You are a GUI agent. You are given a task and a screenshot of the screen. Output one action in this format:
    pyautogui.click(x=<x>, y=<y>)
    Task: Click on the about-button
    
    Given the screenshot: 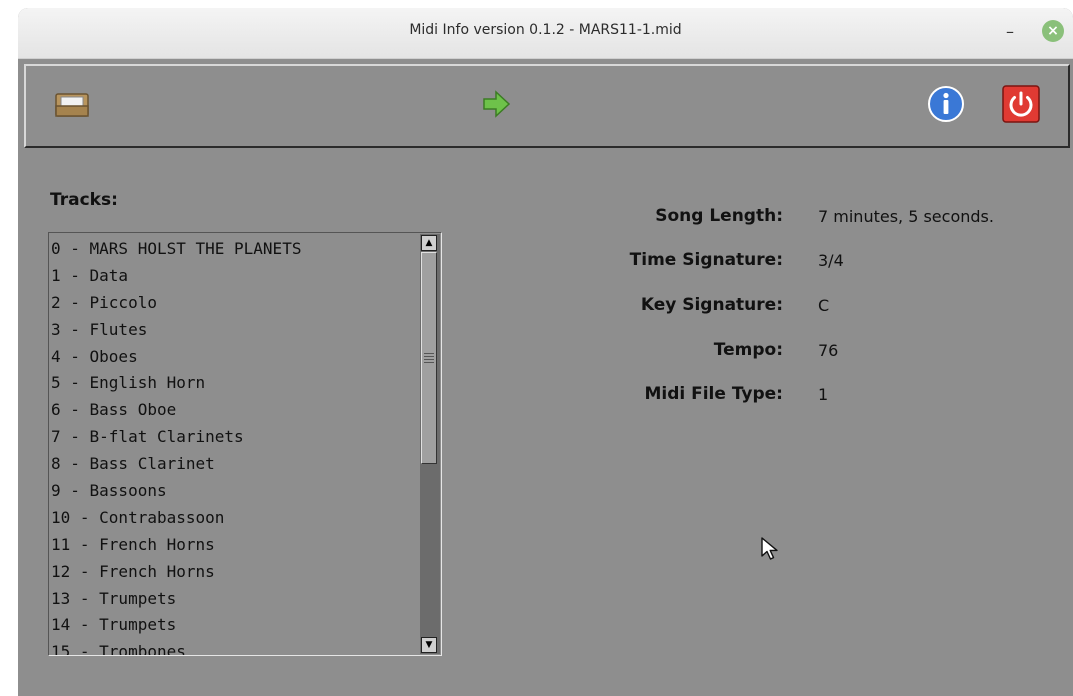 What is the action you would take?
    pyautogui.click(x=946, y=104)
    